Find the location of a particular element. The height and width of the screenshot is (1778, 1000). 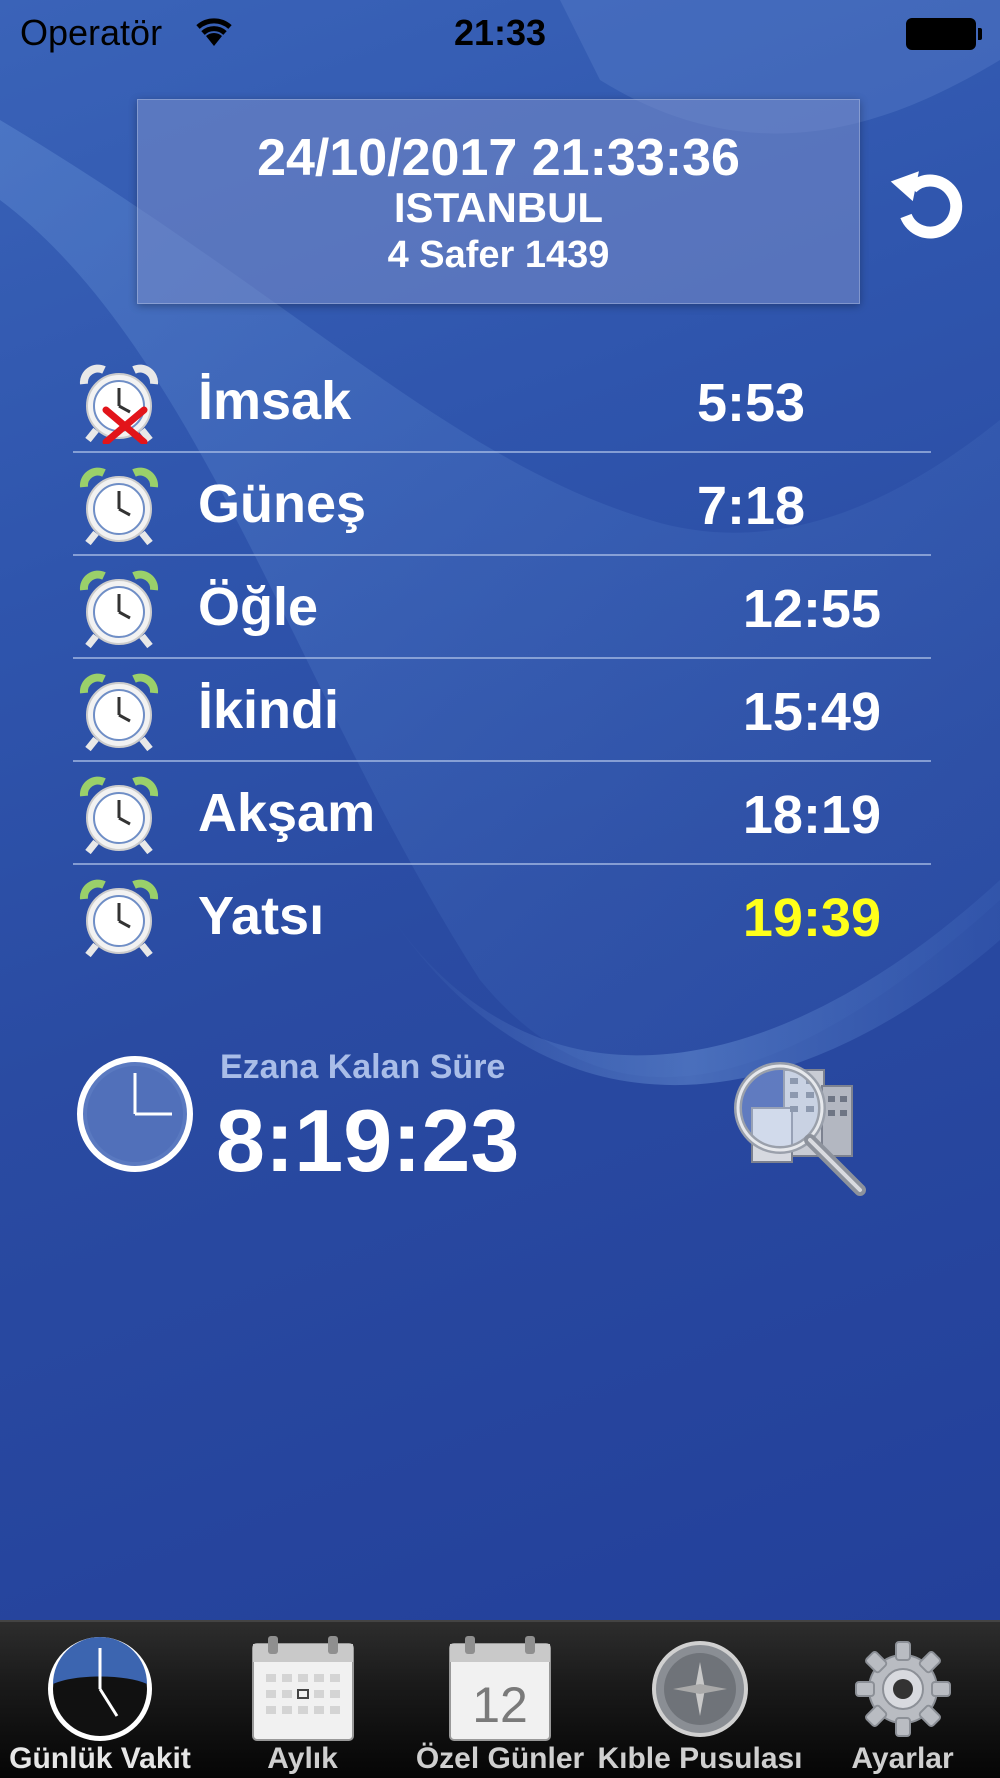

tab-kible-pusulasi: Kıble Pusulası is located at coordinates (700, 1700).